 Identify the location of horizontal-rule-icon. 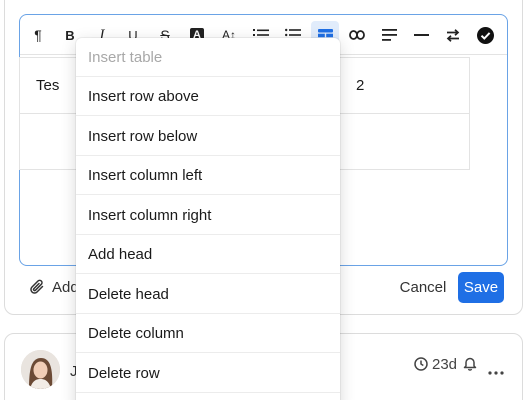
(421, 35).